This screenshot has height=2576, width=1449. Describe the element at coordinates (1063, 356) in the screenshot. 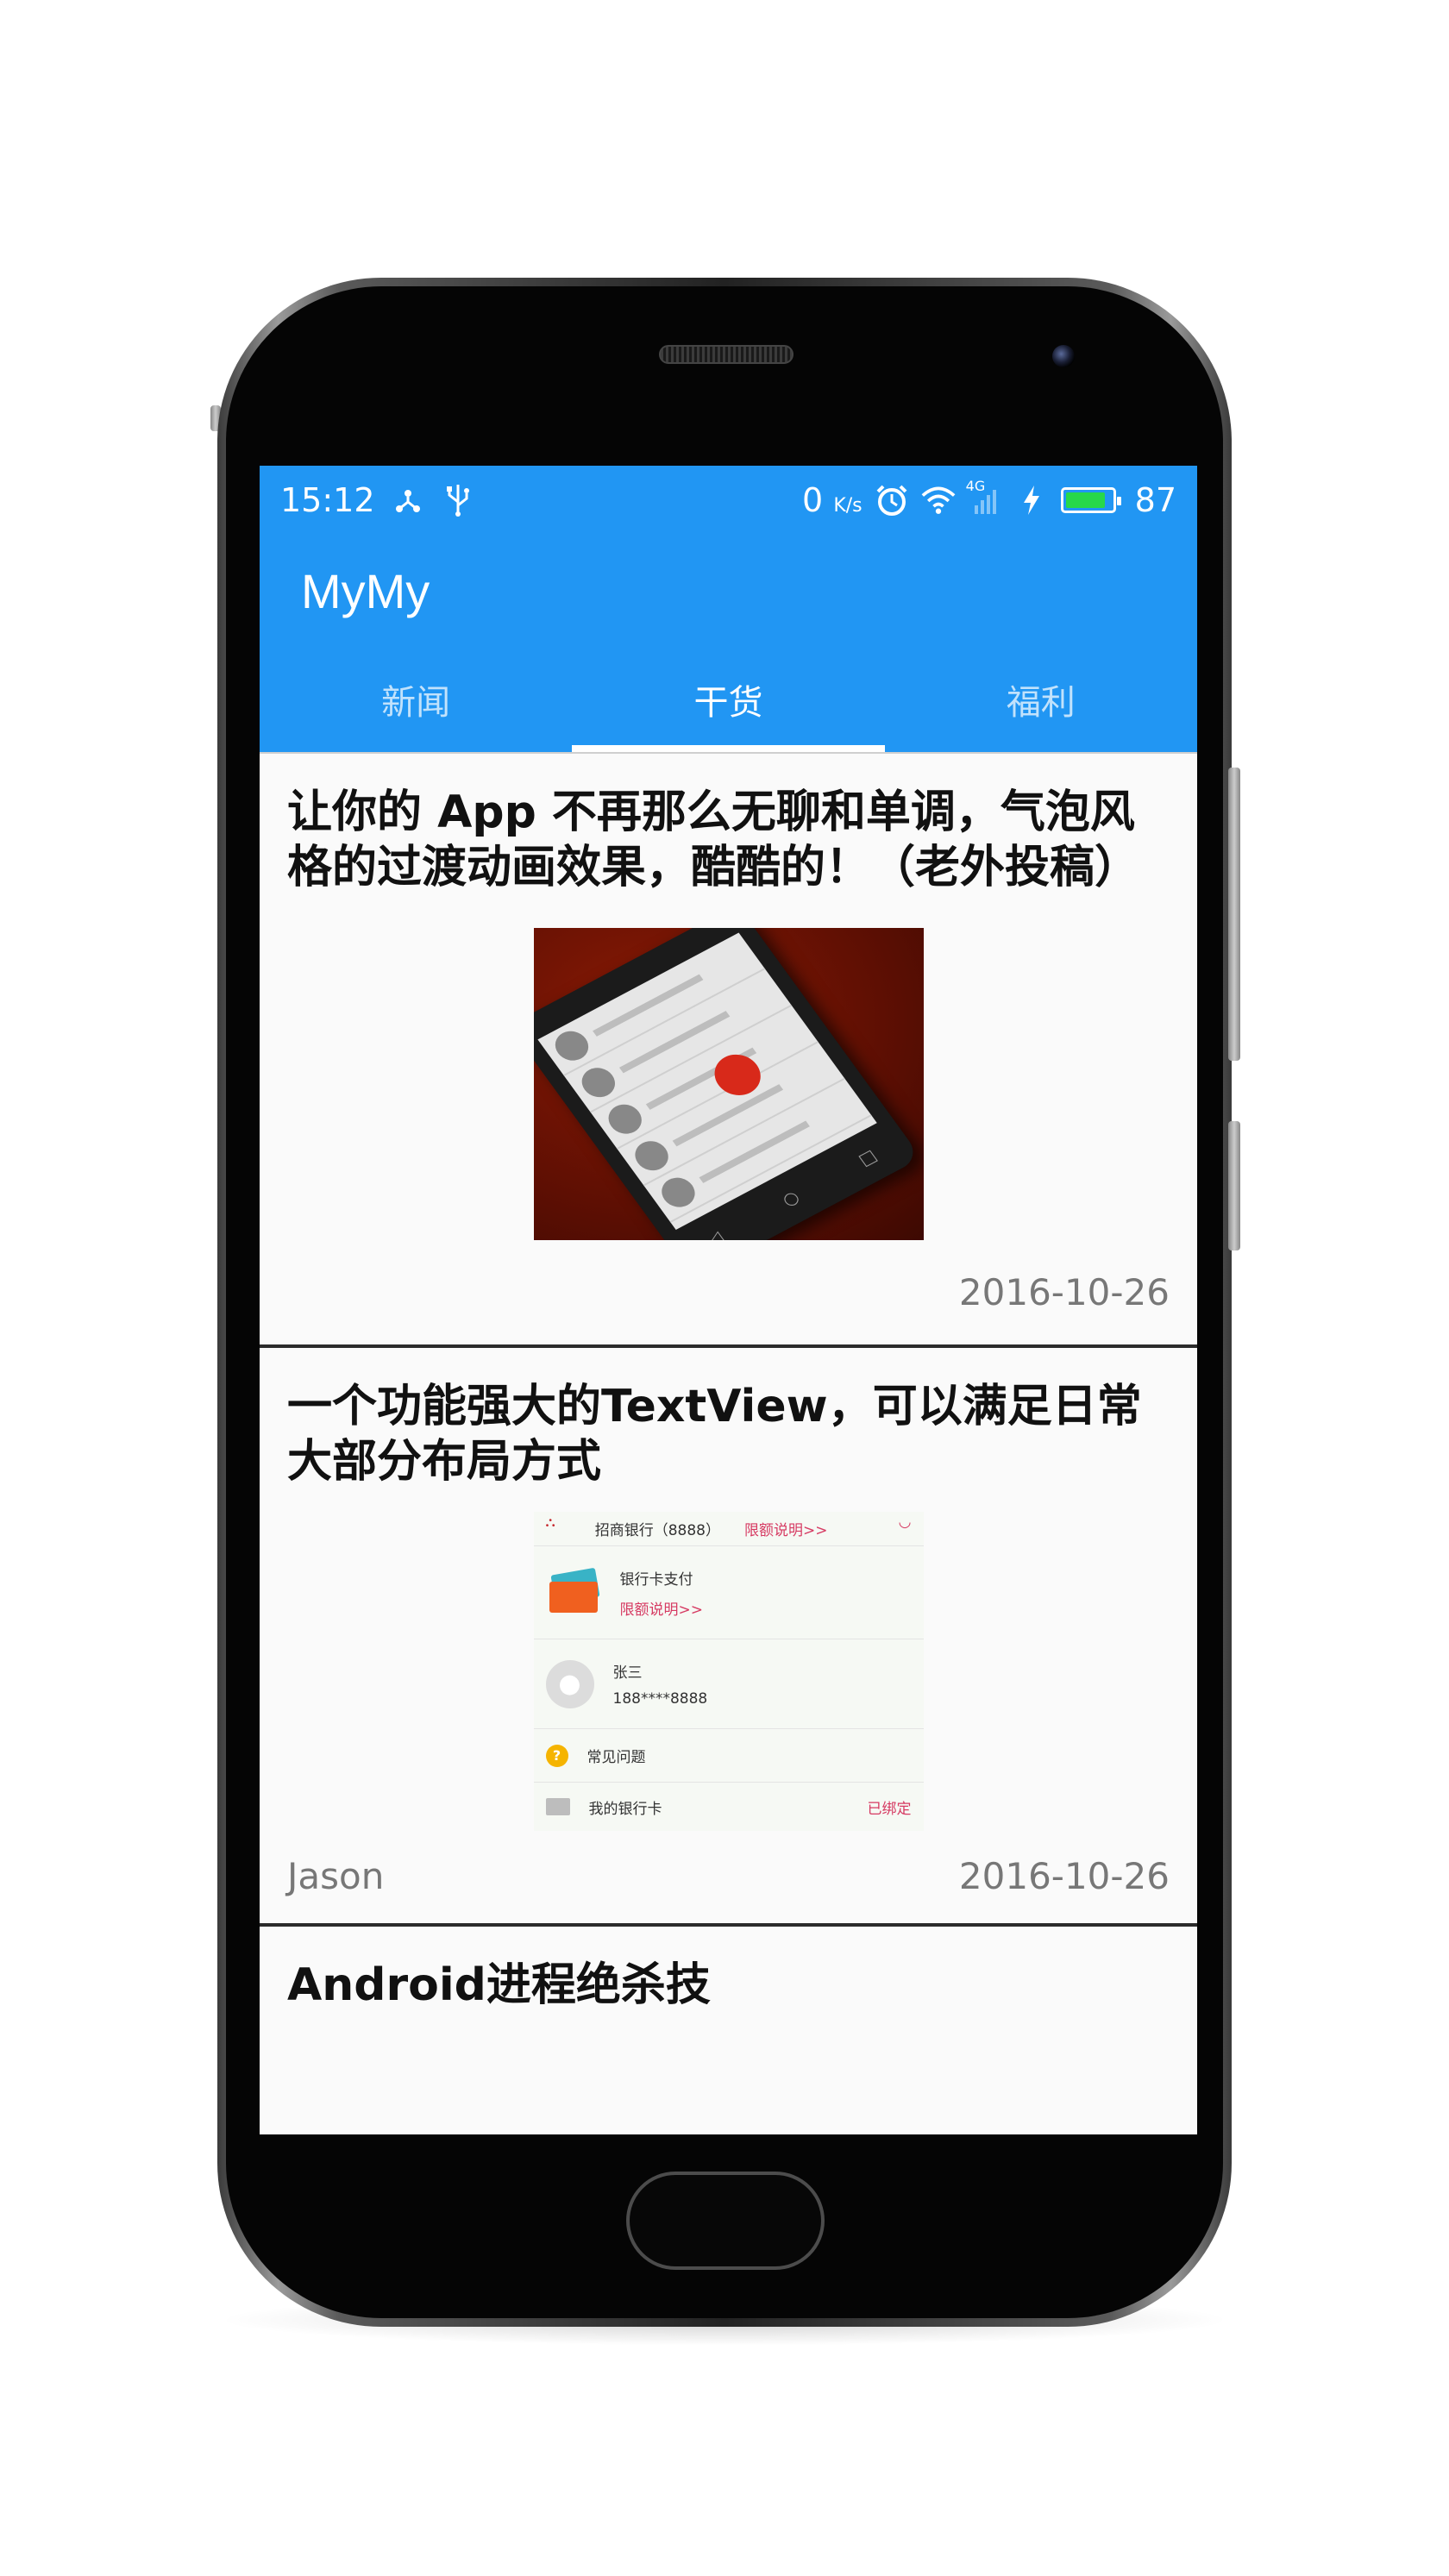

I see `front-camera` at that location.